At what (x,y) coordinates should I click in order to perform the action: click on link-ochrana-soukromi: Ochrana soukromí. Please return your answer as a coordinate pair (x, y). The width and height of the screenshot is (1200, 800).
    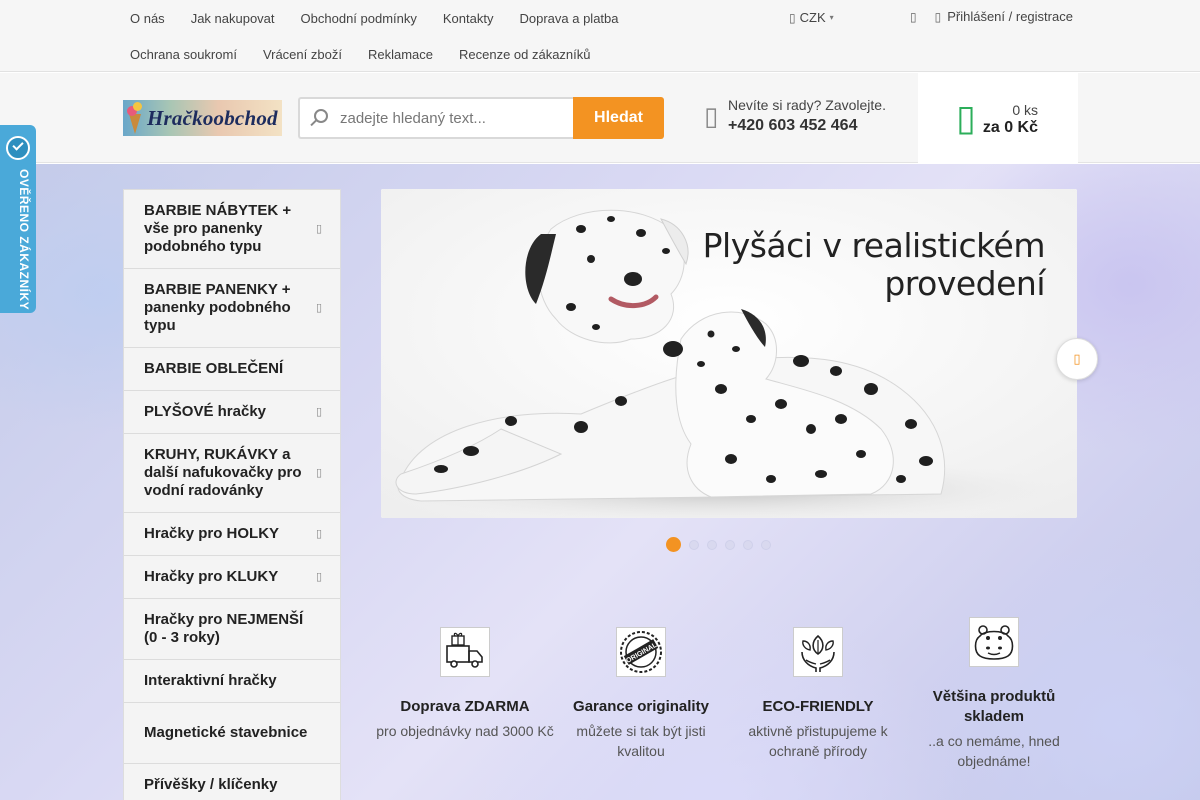
    Looking at the image, I should click on (183, 54).